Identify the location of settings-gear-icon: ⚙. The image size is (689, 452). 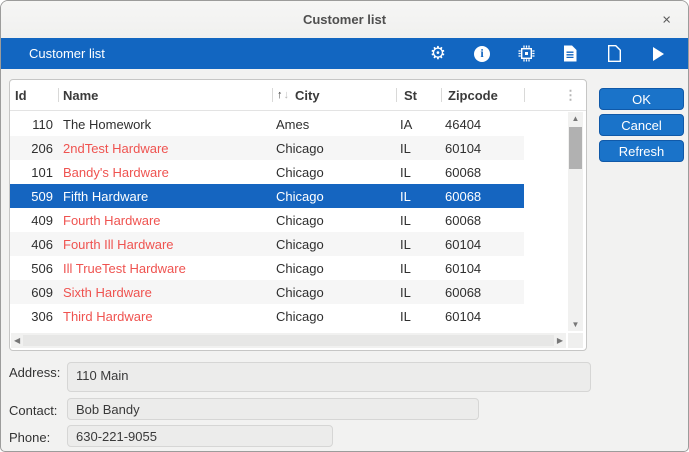
(438, 53).